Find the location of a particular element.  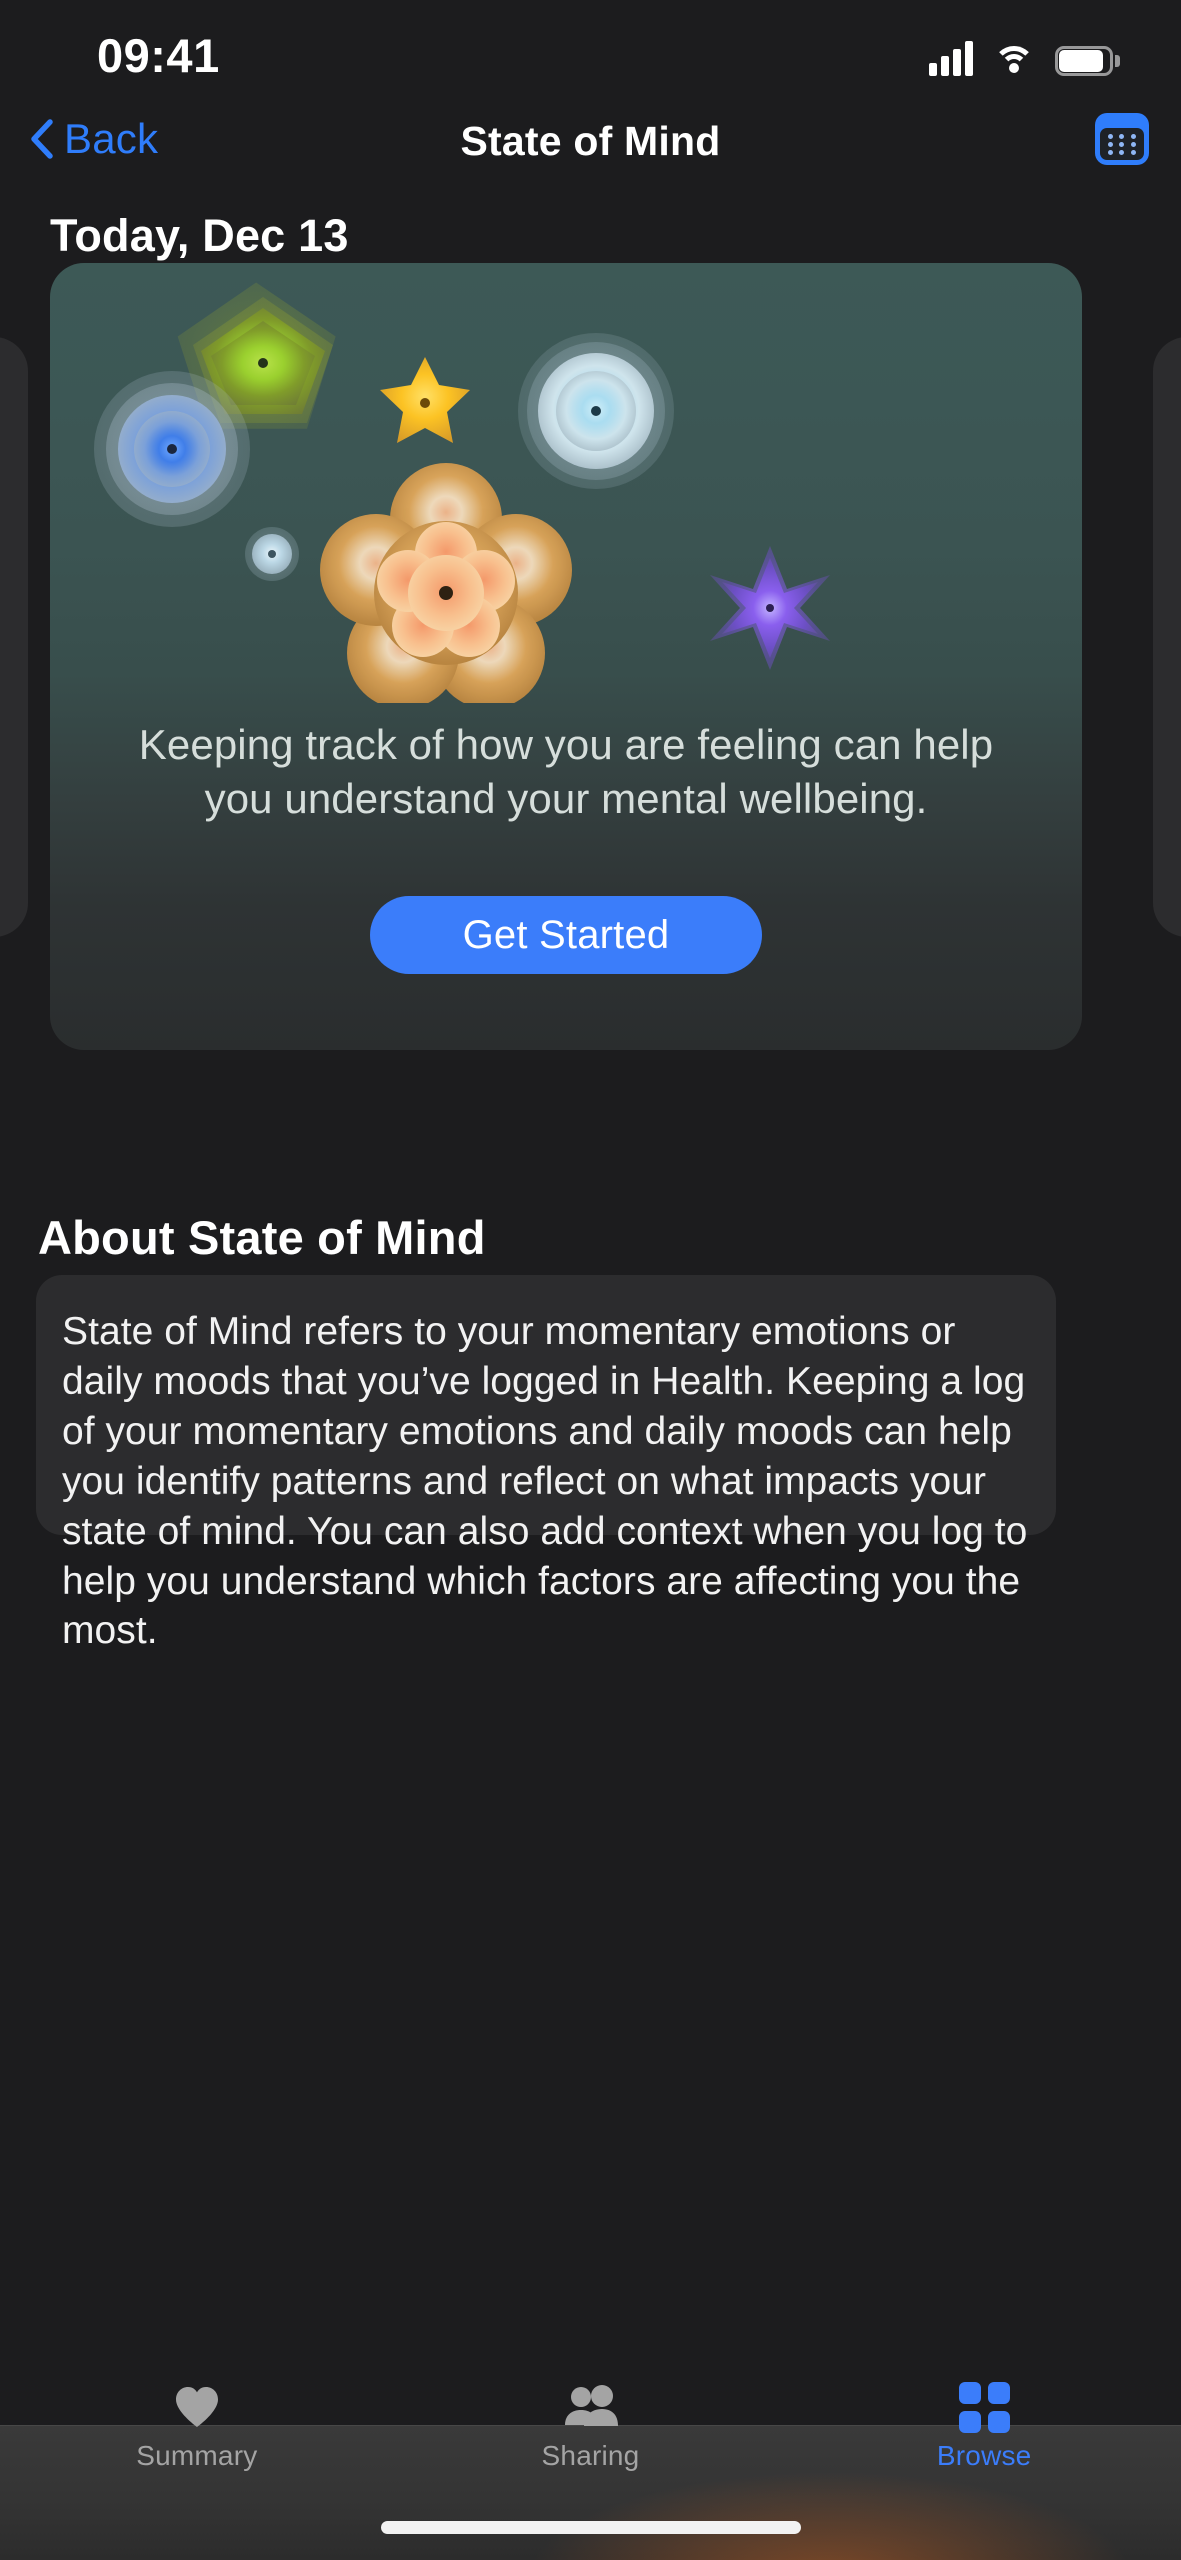

carousel-peek-card-right is located at coordinates (1167, 637).